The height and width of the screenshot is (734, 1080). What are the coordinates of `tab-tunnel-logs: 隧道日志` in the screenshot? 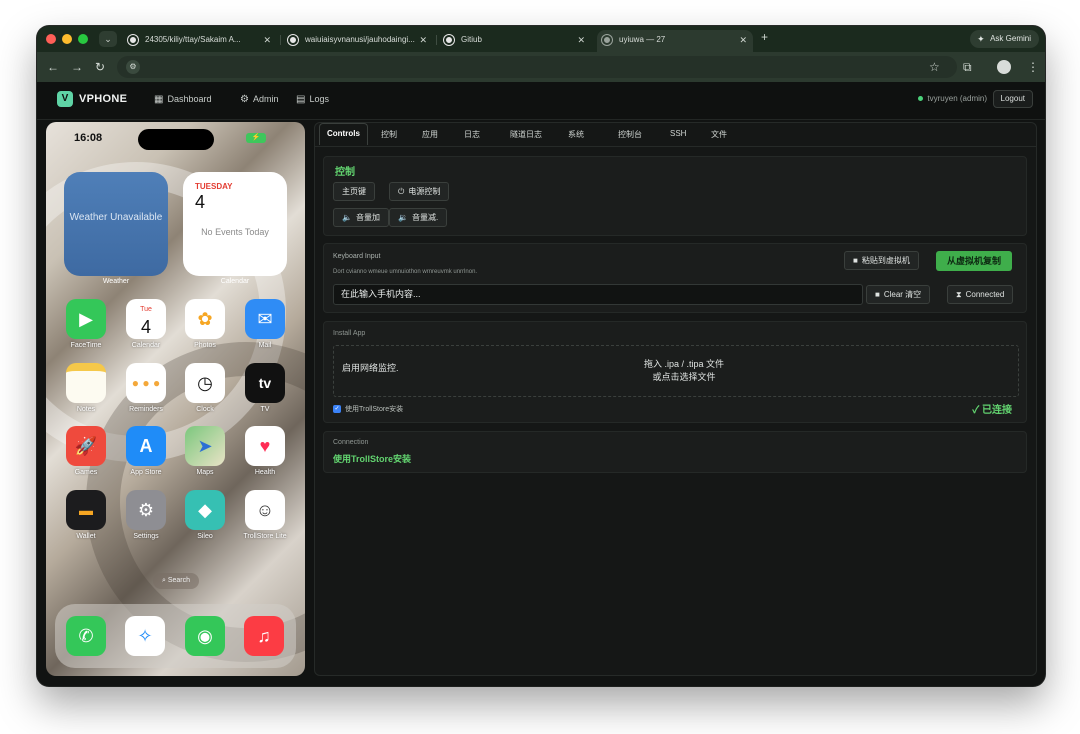 It's located at (526, 134).